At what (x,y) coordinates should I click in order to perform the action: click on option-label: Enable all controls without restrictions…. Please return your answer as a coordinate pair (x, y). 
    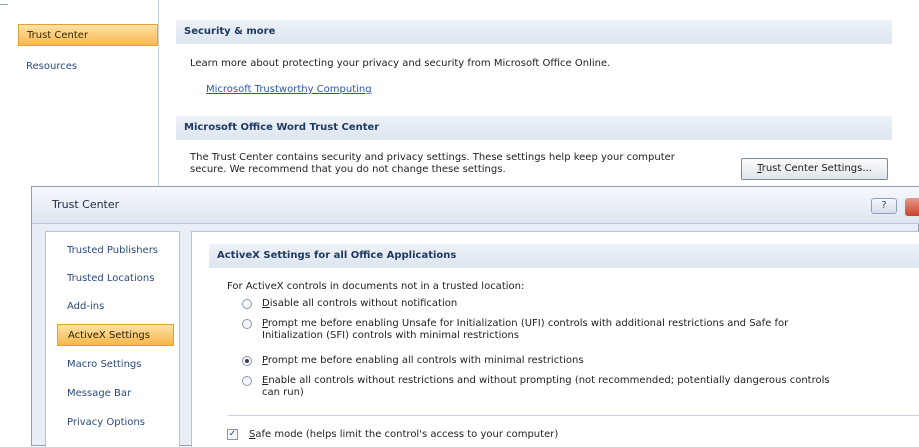
    Looking at the image, I should click on (546, 386).